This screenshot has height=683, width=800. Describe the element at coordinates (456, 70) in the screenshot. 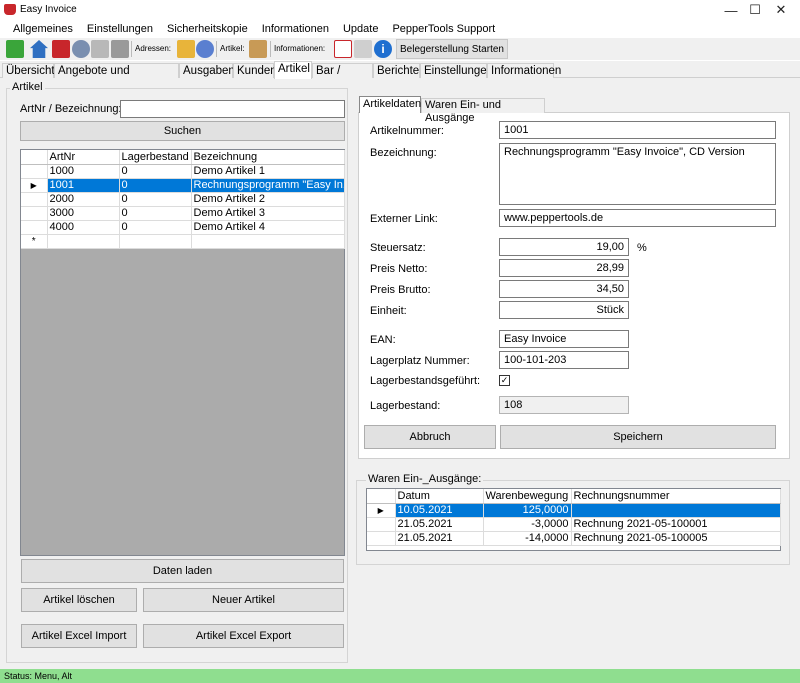

I see `tab-einstellungen: Einstellungen` at that location.